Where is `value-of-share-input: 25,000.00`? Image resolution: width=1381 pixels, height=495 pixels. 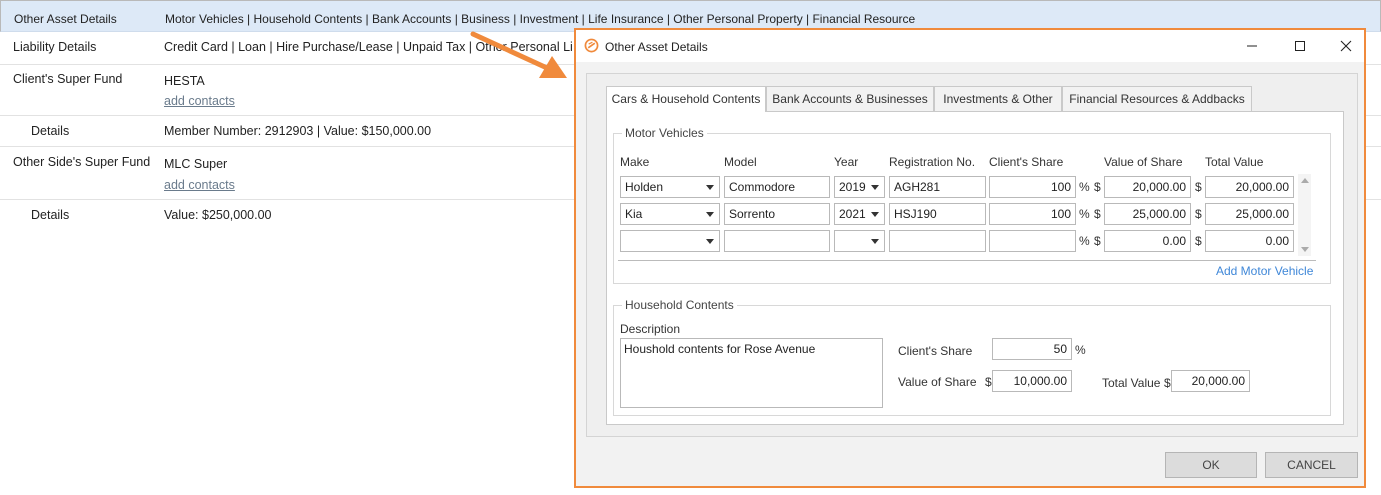
value-of-share-input: 25,000.00 is located at coordinates (1147, 214).